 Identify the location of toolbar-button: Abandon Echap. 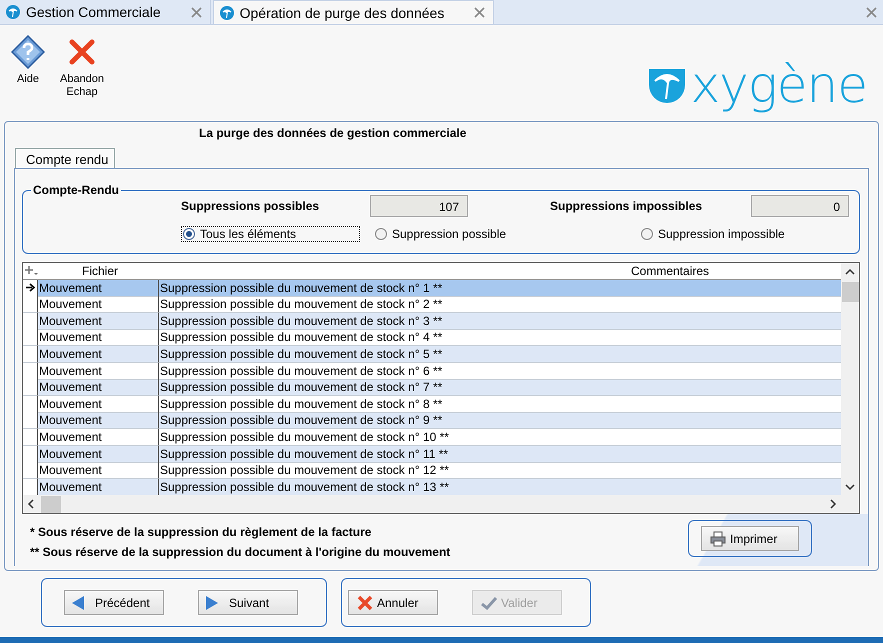
(82, 67).